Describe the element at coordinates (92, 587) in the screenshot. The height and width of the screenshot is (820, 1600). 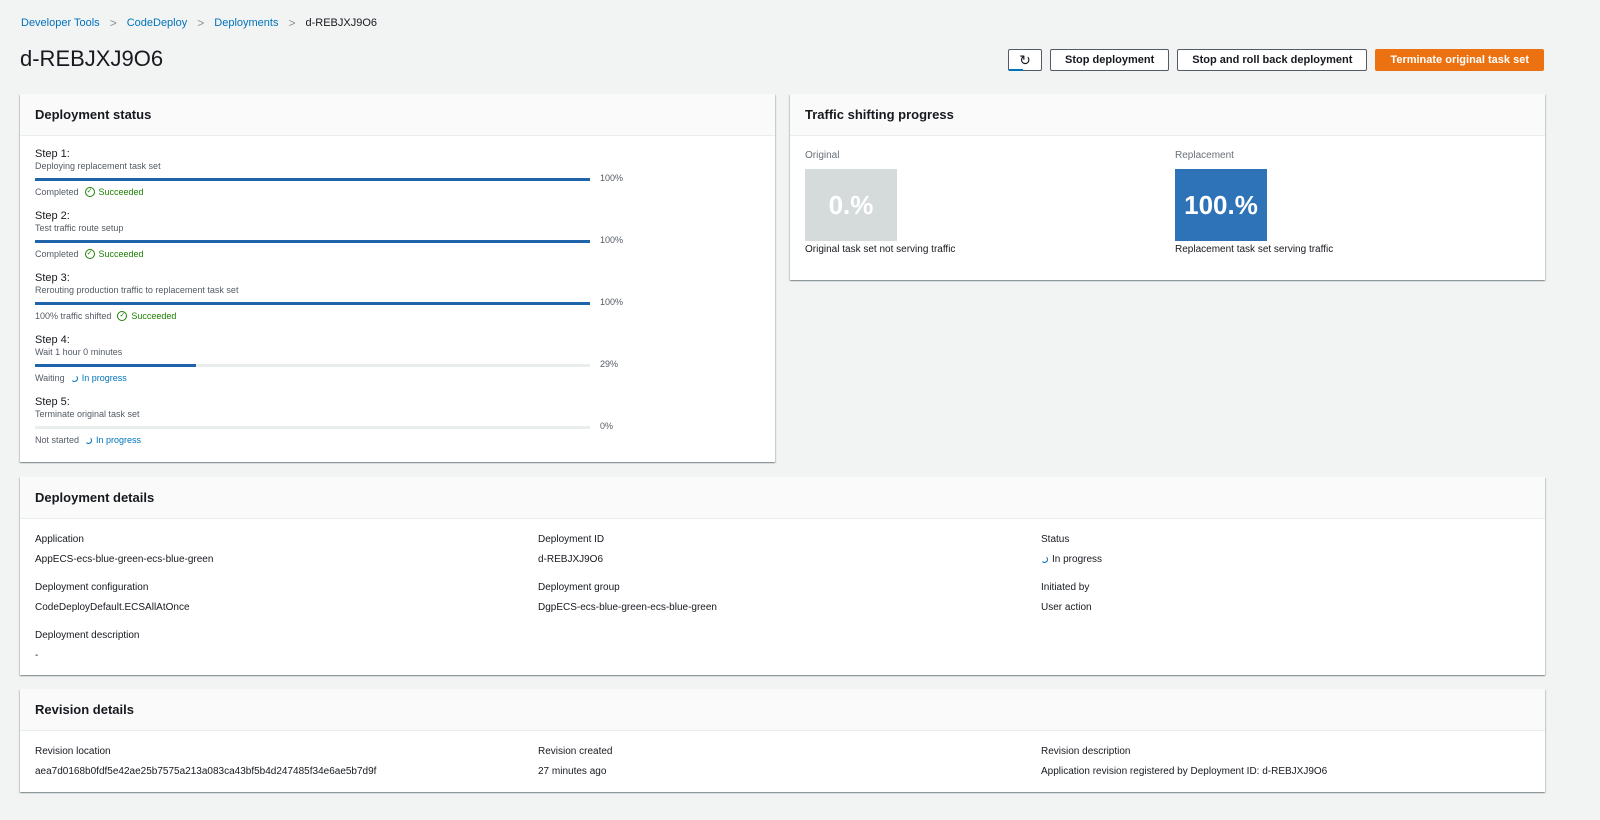
I see `config-label: Deployment configuration` at that location.